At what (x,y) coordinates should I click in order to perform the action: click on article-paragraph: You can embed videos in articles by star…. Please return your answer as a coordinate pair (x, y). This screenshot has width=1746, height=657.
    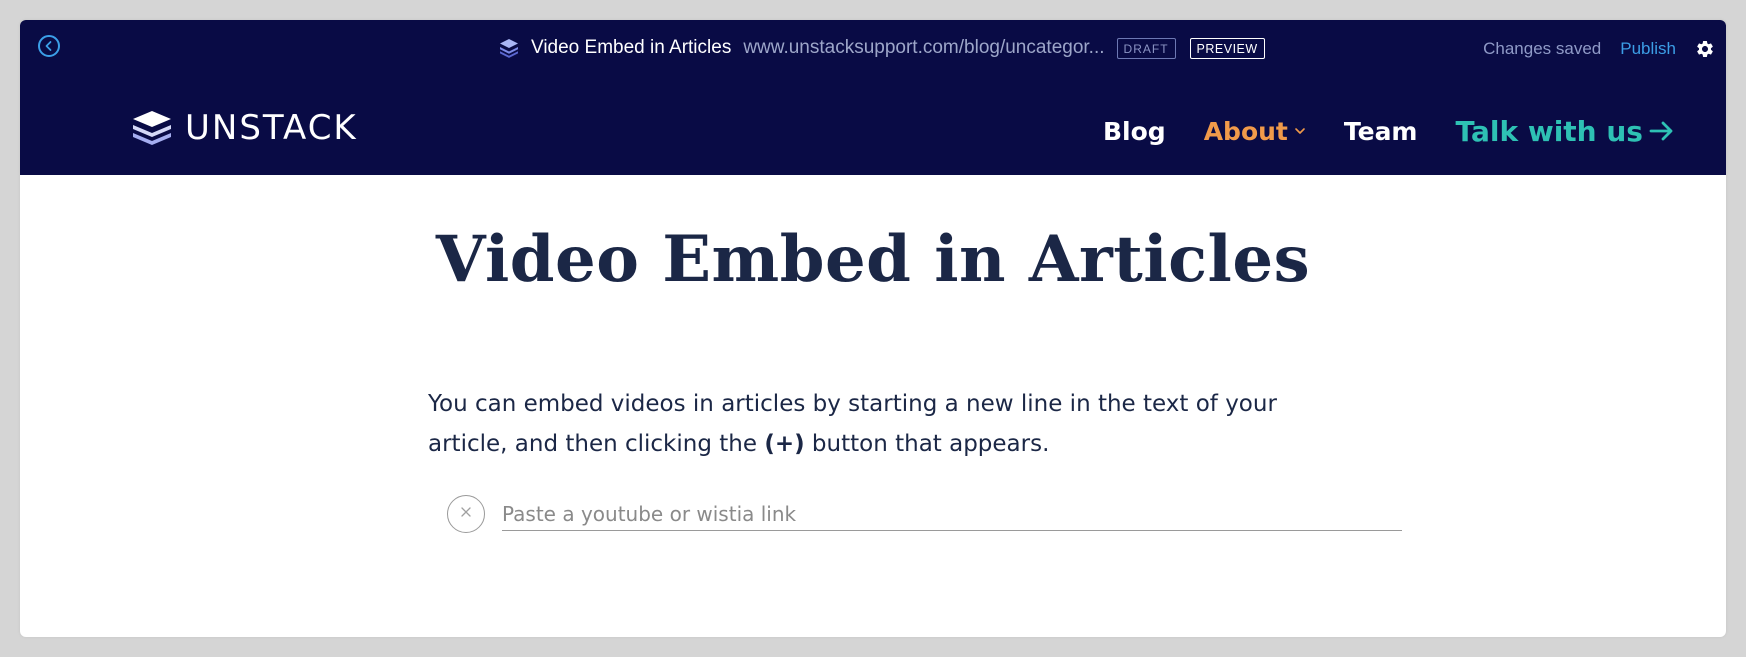
    Looking at the image, I should click on (858, 424).